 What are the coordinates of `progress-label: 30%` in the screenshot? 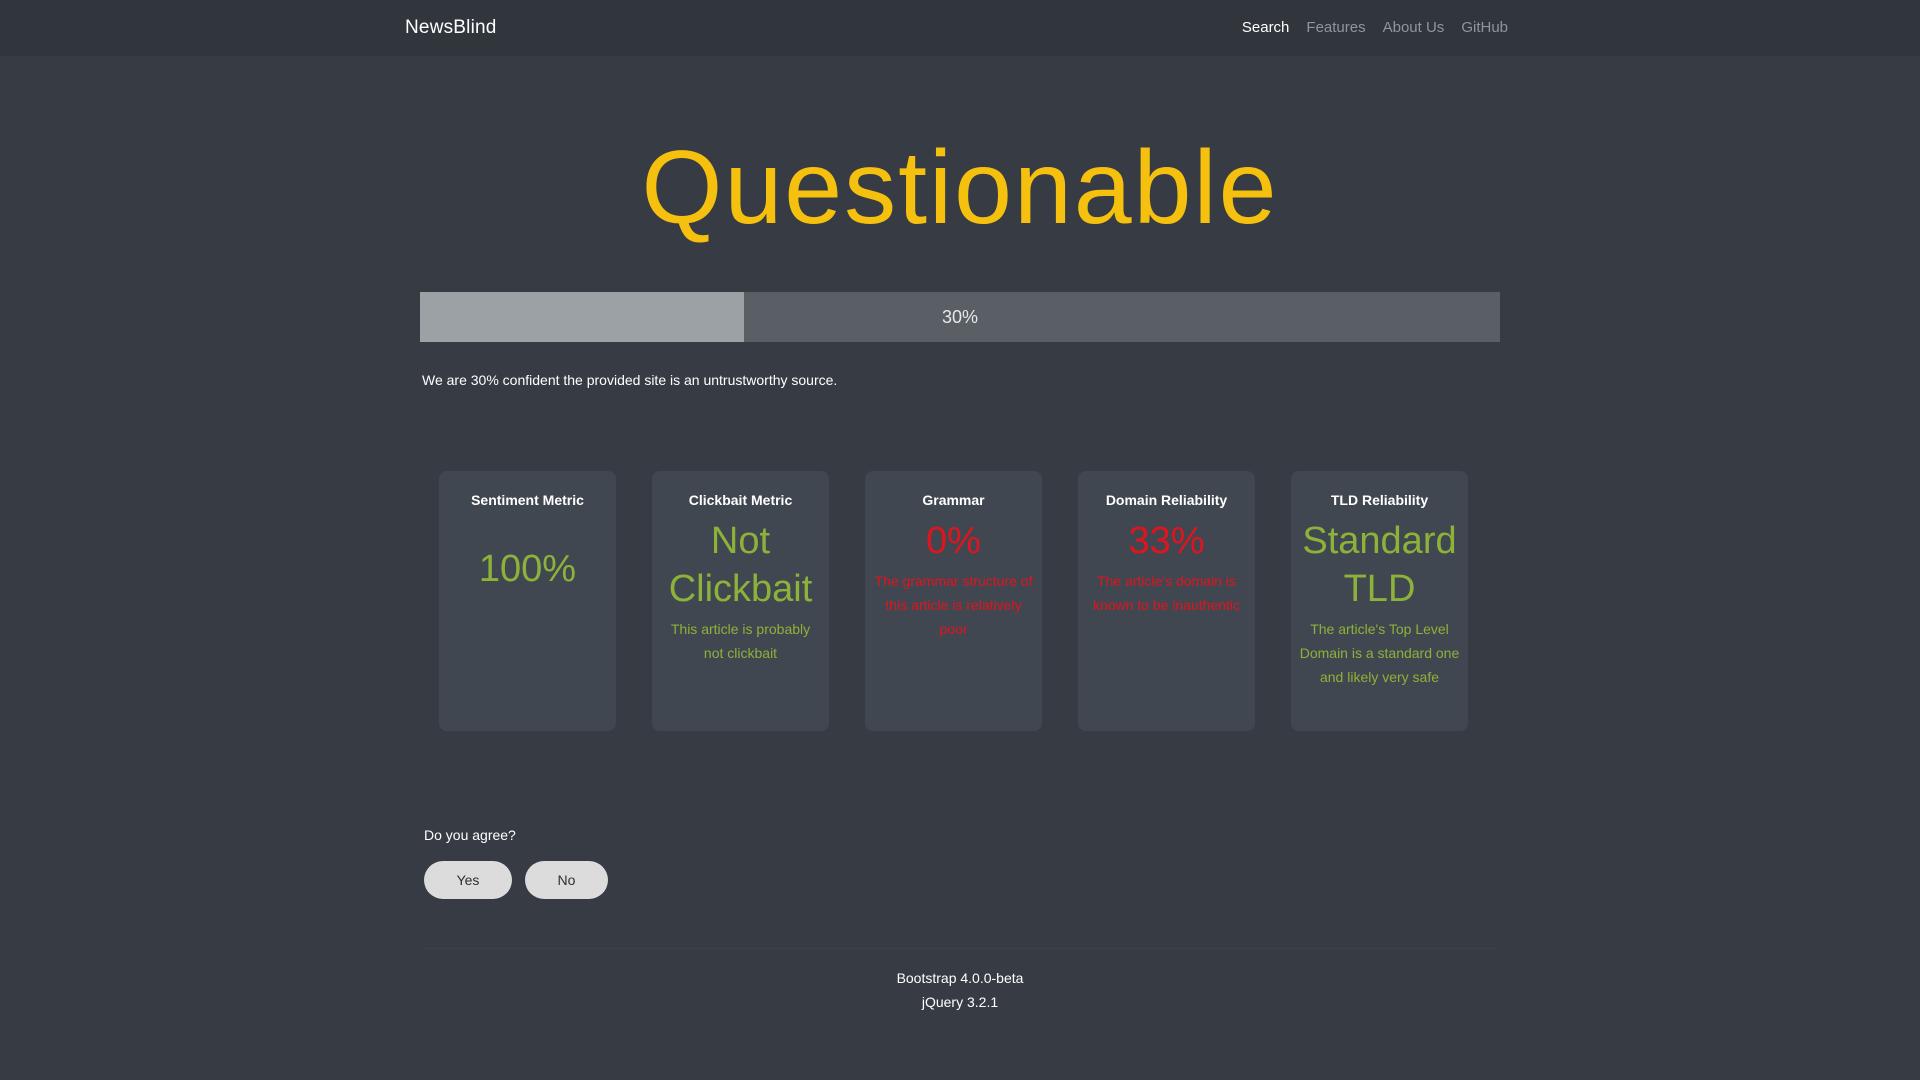 It's located at (960, 317).